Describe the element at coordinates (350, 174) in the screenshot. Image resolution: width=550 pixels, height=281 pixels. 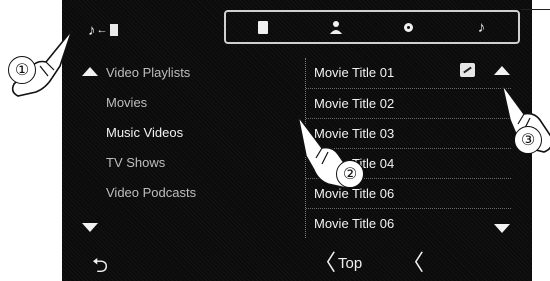
I see `callout-2: ②` at that location.